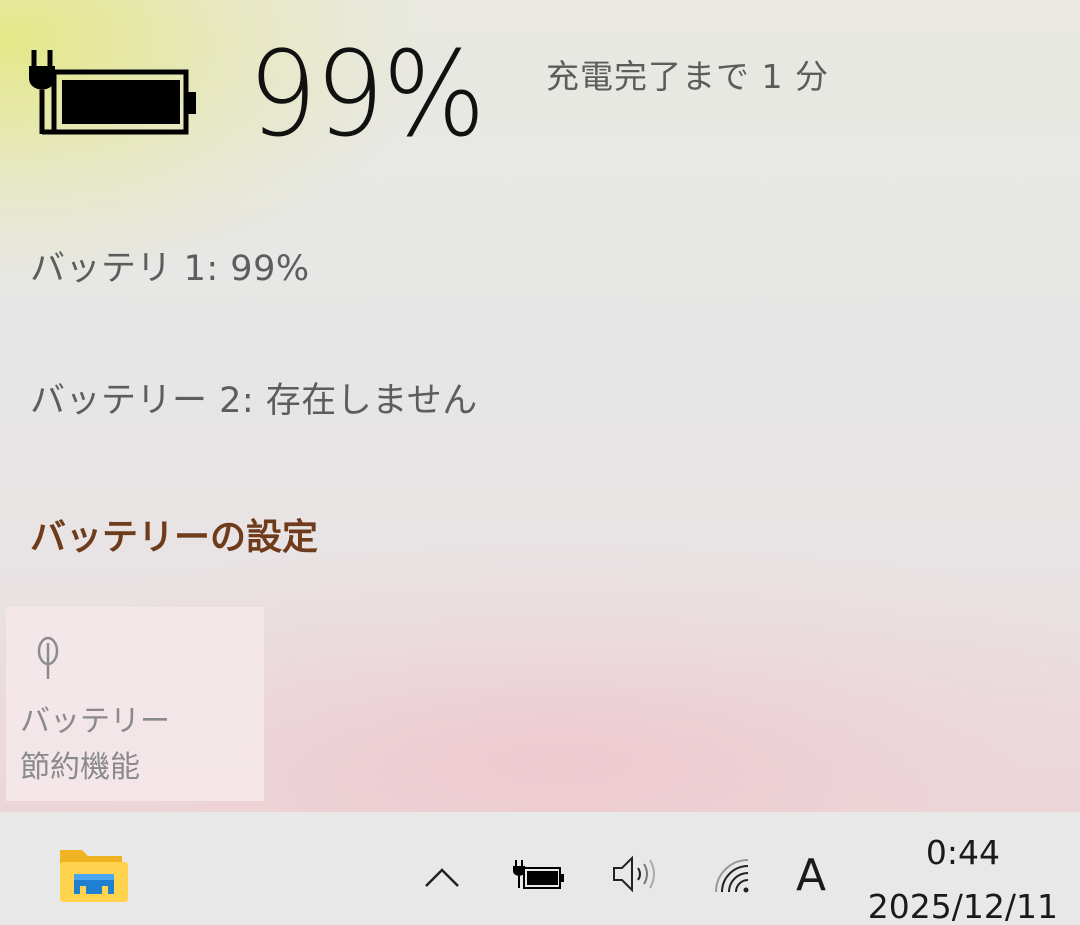  I want to click on ime-mode-indicator: A, so click(811, 875).